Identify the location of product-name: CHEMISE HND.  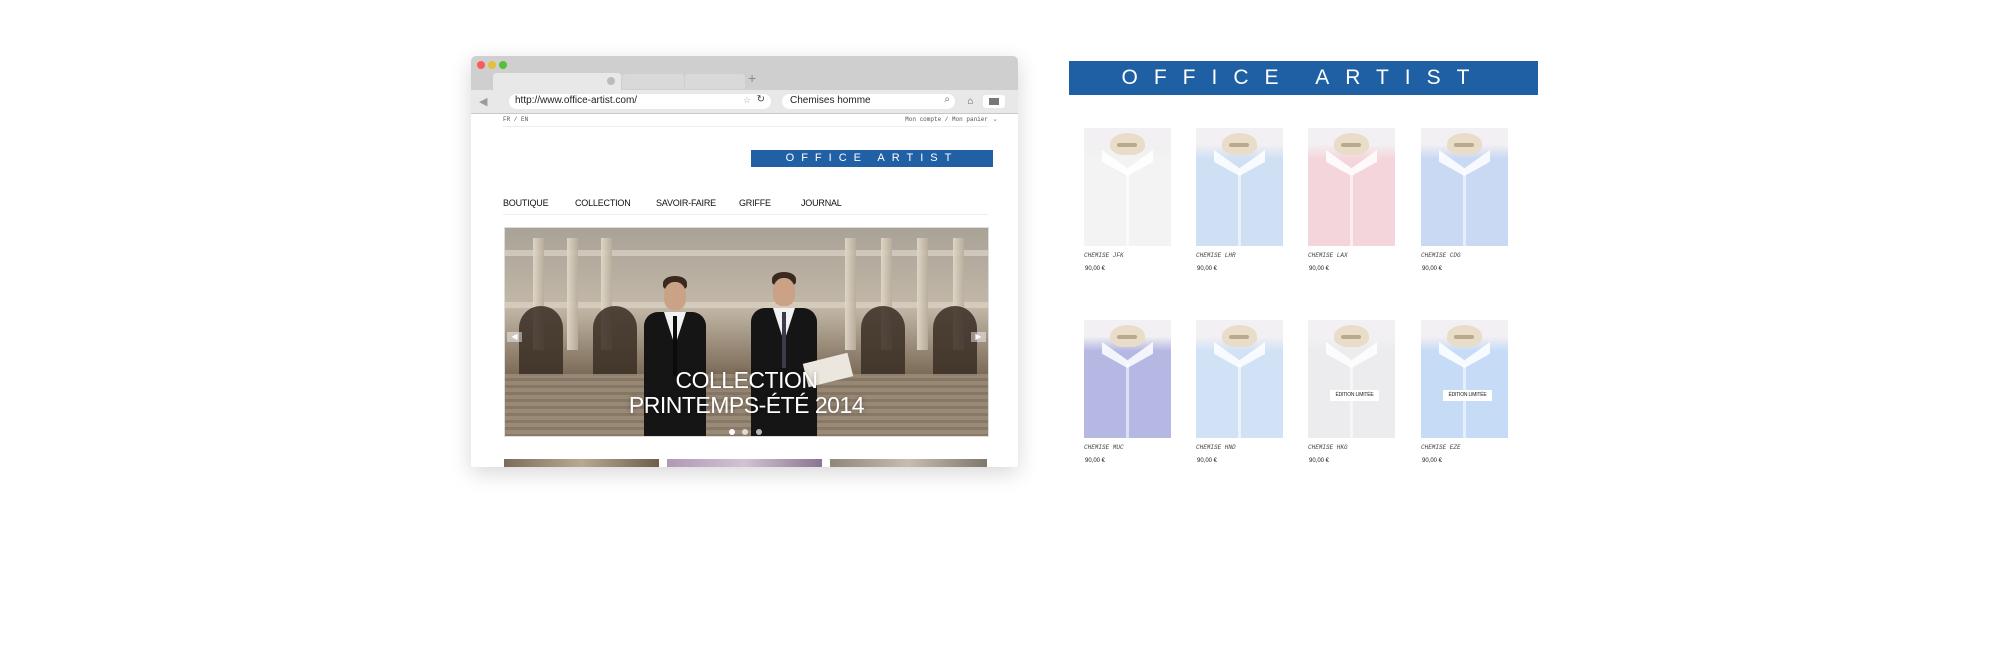
(1216, 447).